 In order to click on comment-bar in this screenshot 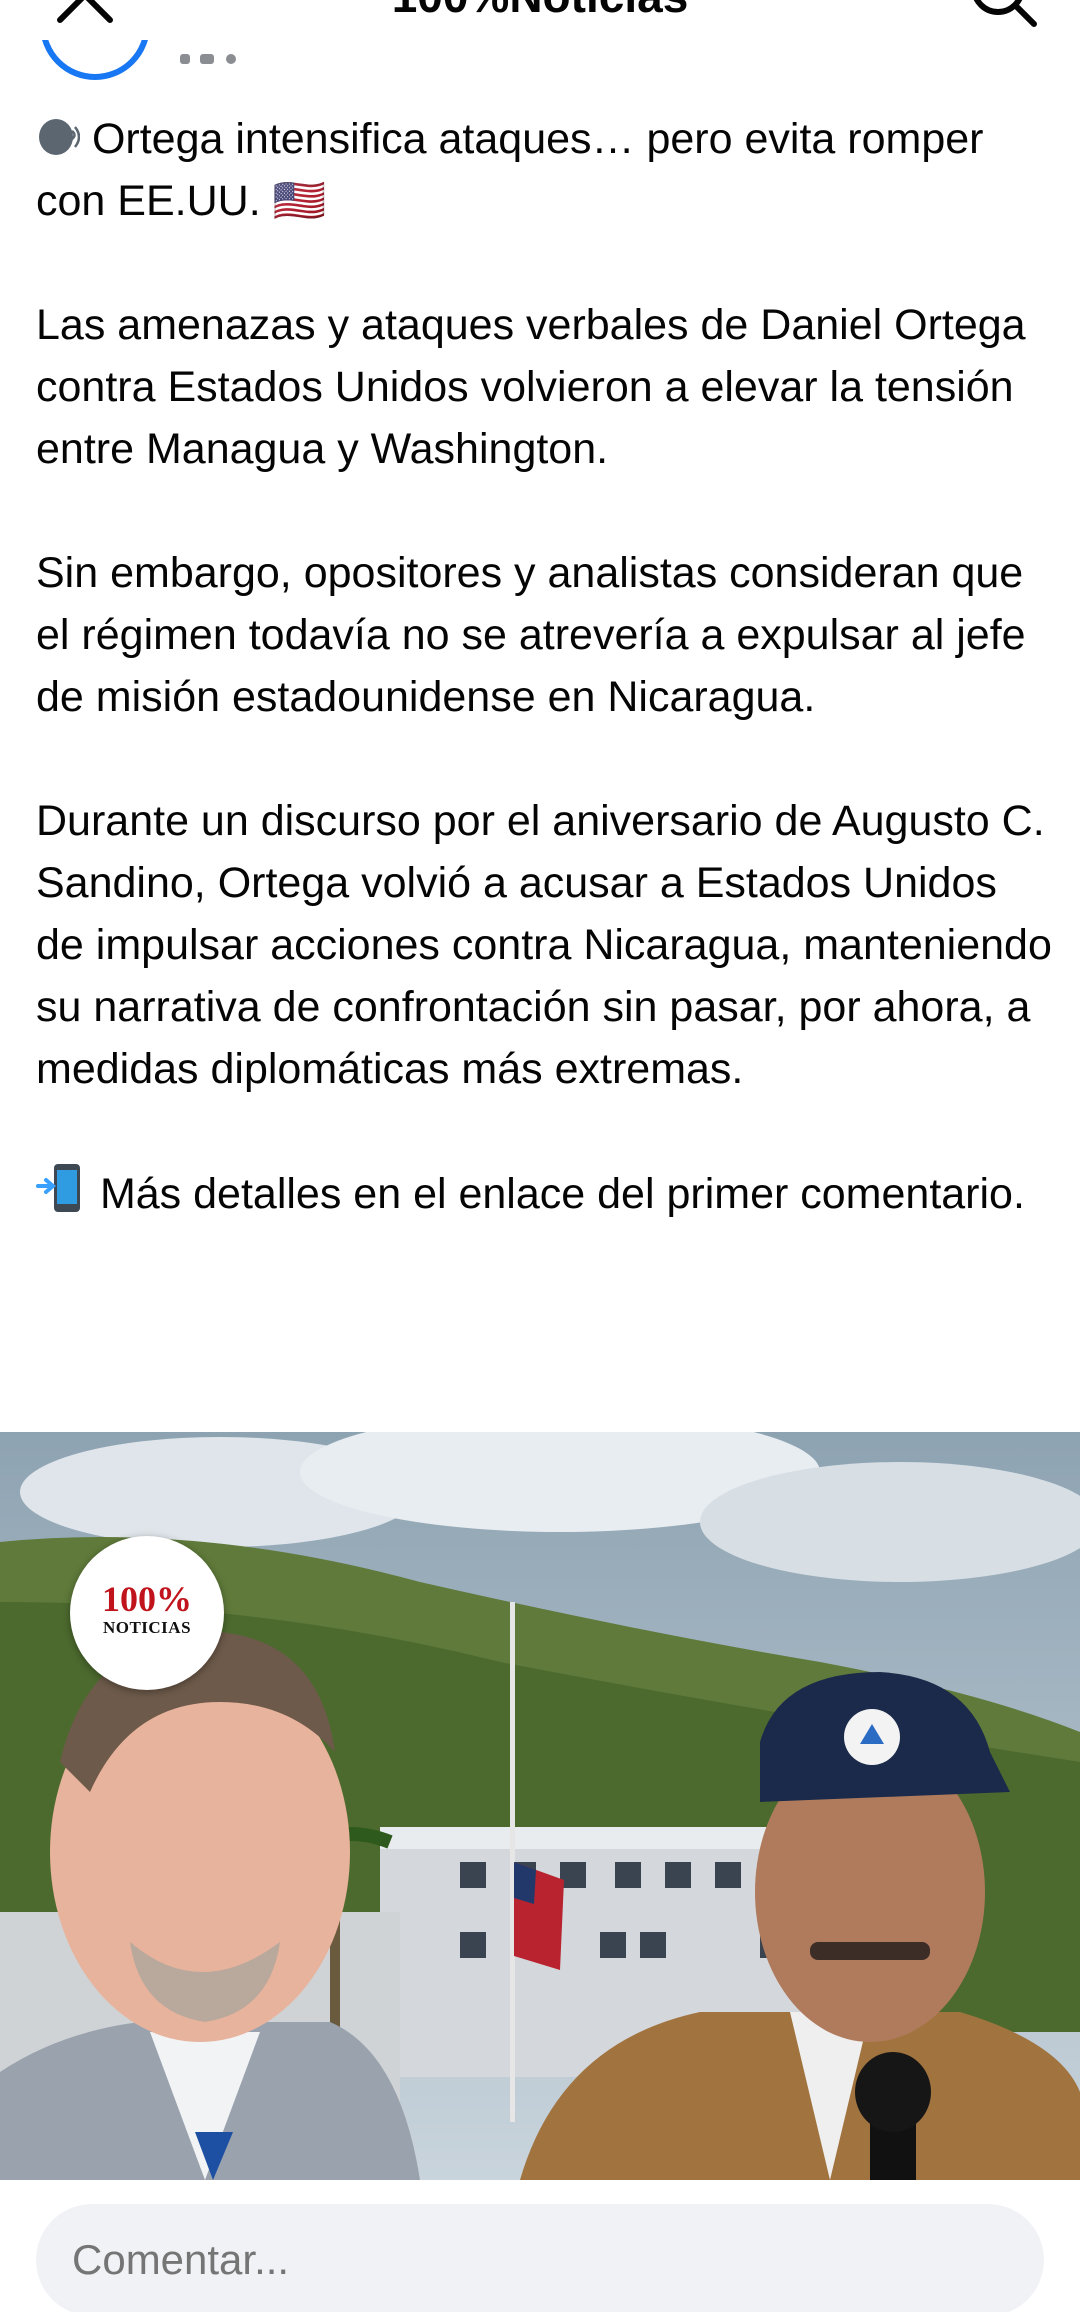, I will do `click(540, 2246)`.